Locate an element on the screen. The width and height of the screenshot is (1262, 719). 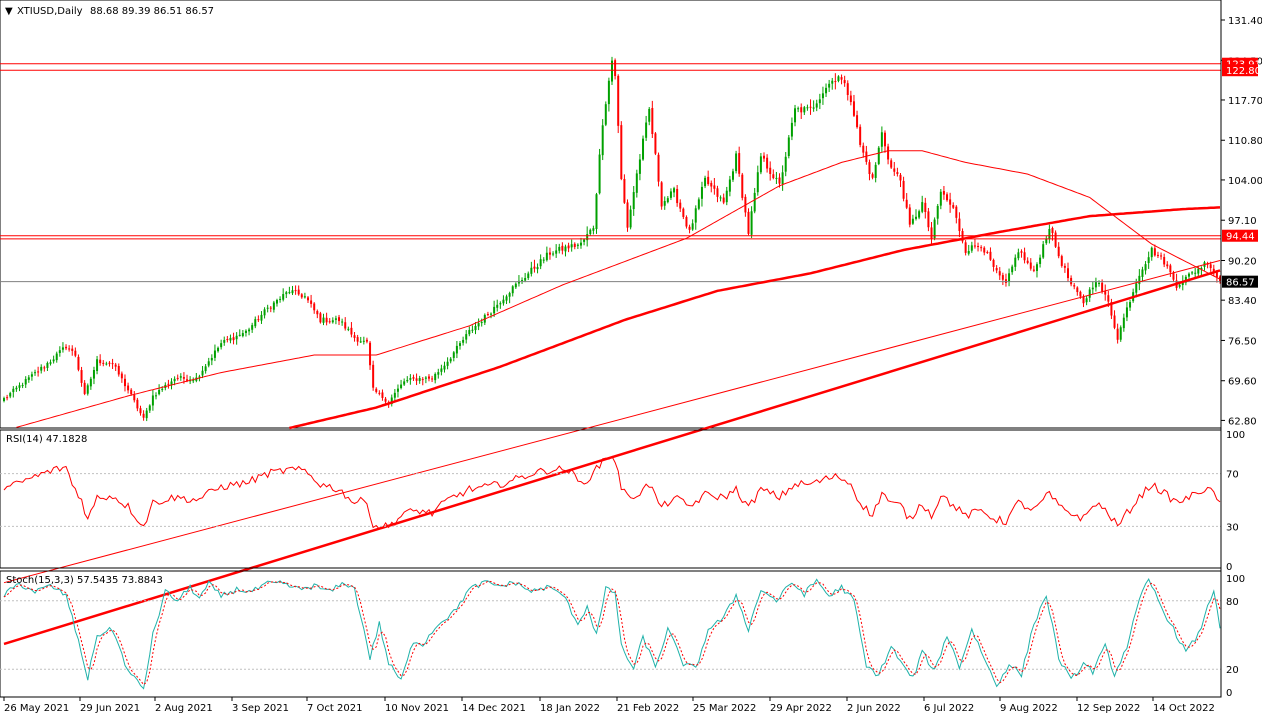
stoch-tick-label: 80 is located at coordinates (1232, 602).